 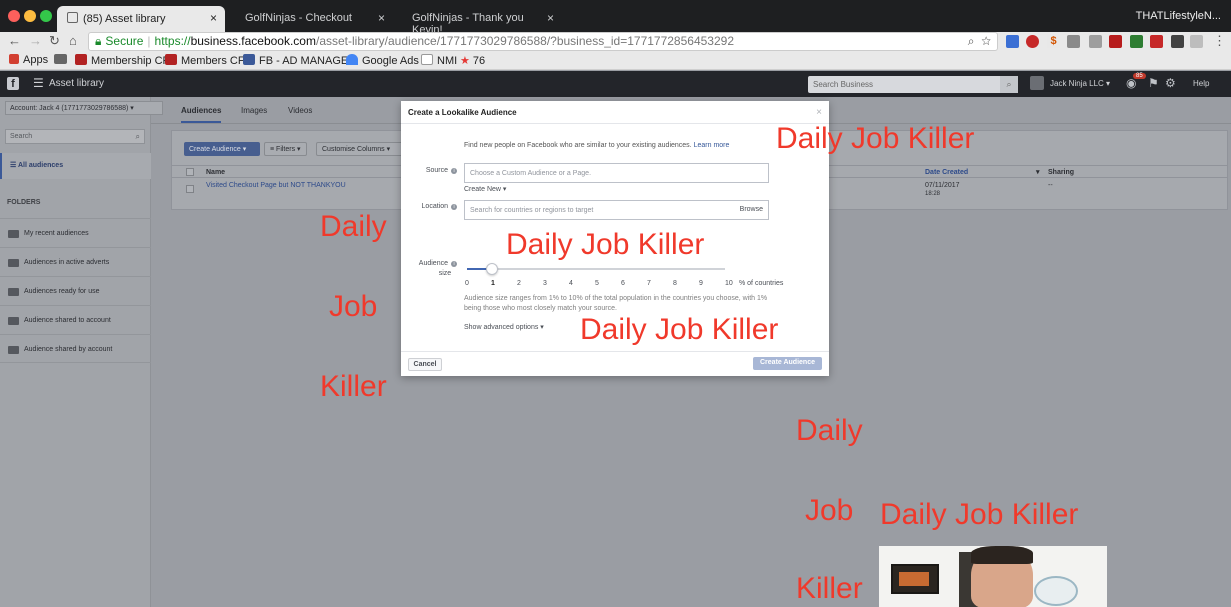 What do you see at coordinates (215, 172) in the screenshot?
I see `column-name: Name` at bounding box center [215, 172].